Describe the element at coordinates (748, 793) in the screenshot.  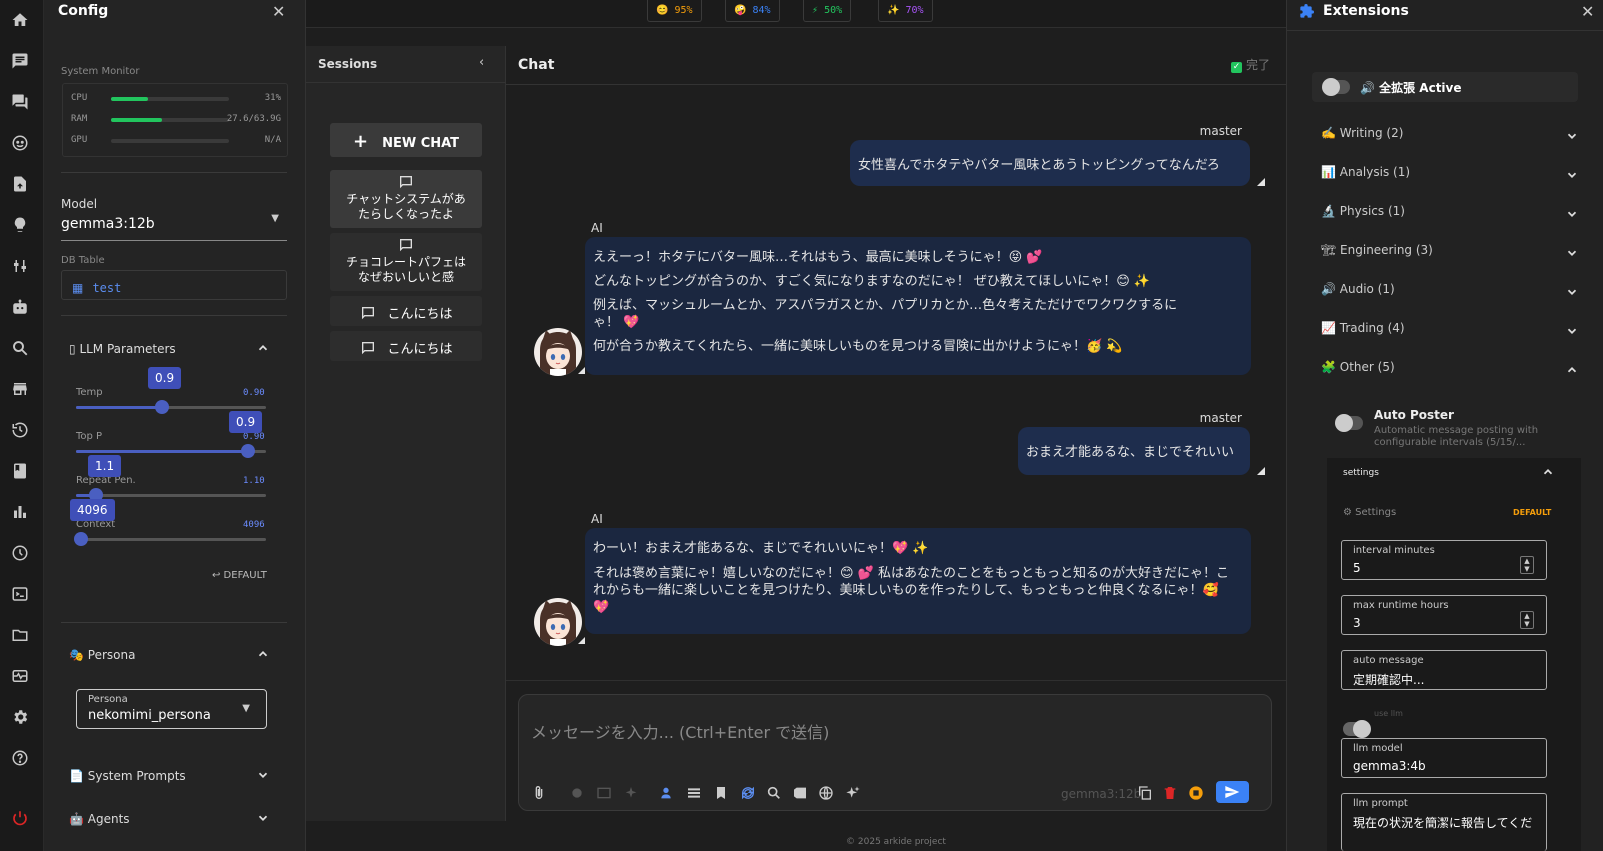
I see `sync-icon` at that location.